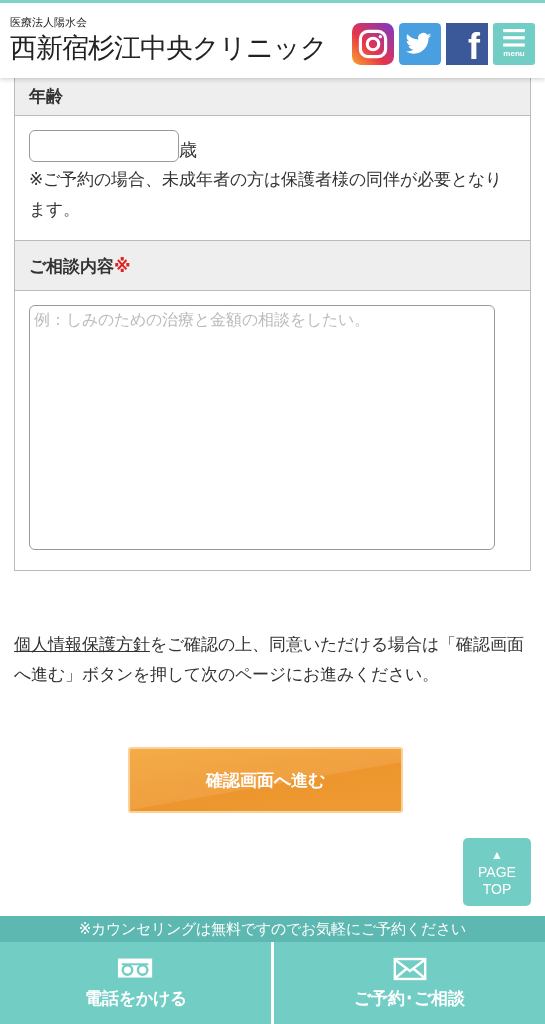 Image resolution: width=545 pixels, height=1024 pixels. I want to click on clinic-name: 西新宿杉江中央クリニック, so click(168, 48).